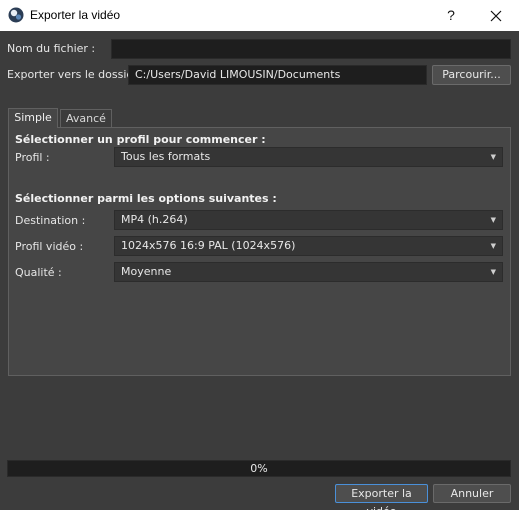 This screenshot has height=510, width=519. What do you see at coordinates (166, 156) in the screenshot?
I see `profile-select-value: Tous les formats` at bounding box center [166, 156].